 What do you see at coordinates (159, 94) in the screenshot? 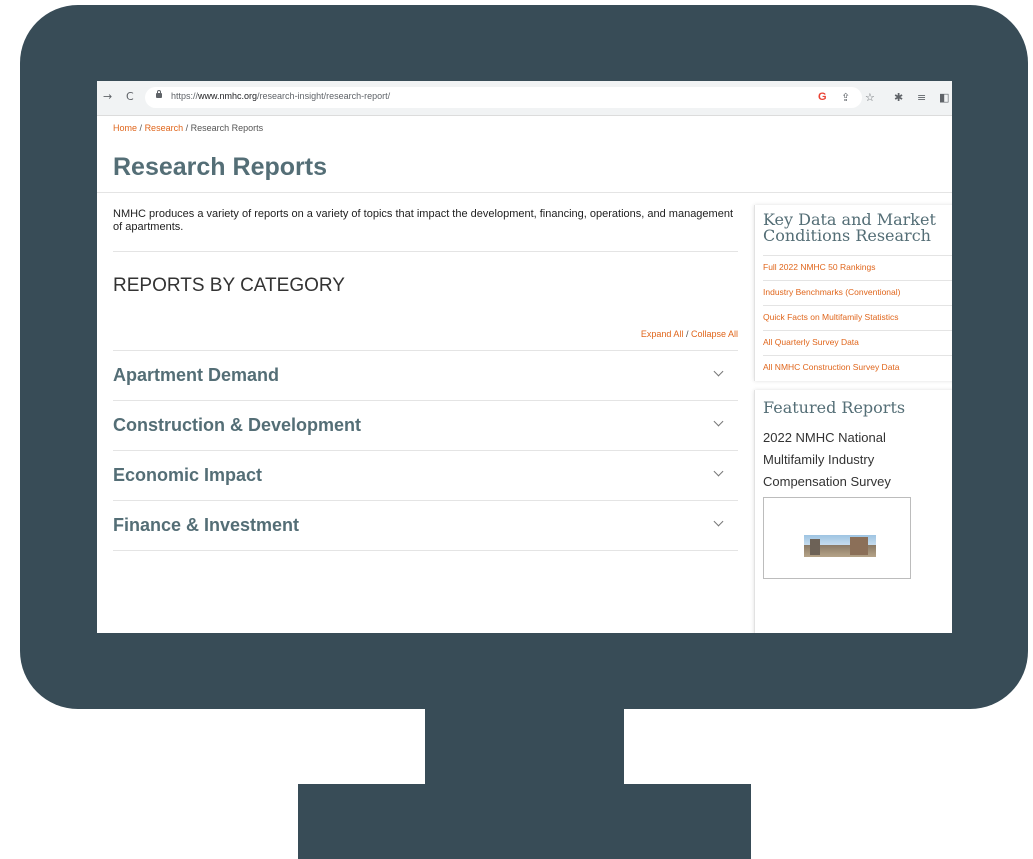
I see `lock-icon` at bounding box center [159, 94].